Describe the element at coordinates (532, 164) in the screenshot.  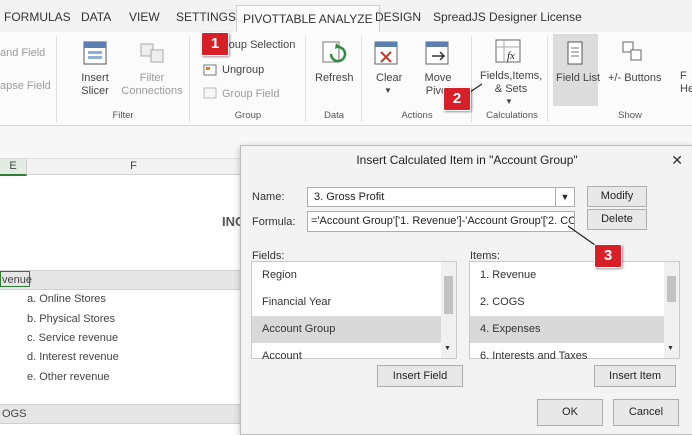
I see `annotation-pointers` at that location.